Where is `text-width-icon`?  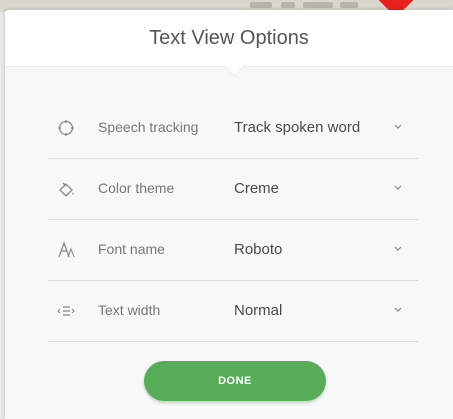 text-width-icon is located at coordinates (66, 311).